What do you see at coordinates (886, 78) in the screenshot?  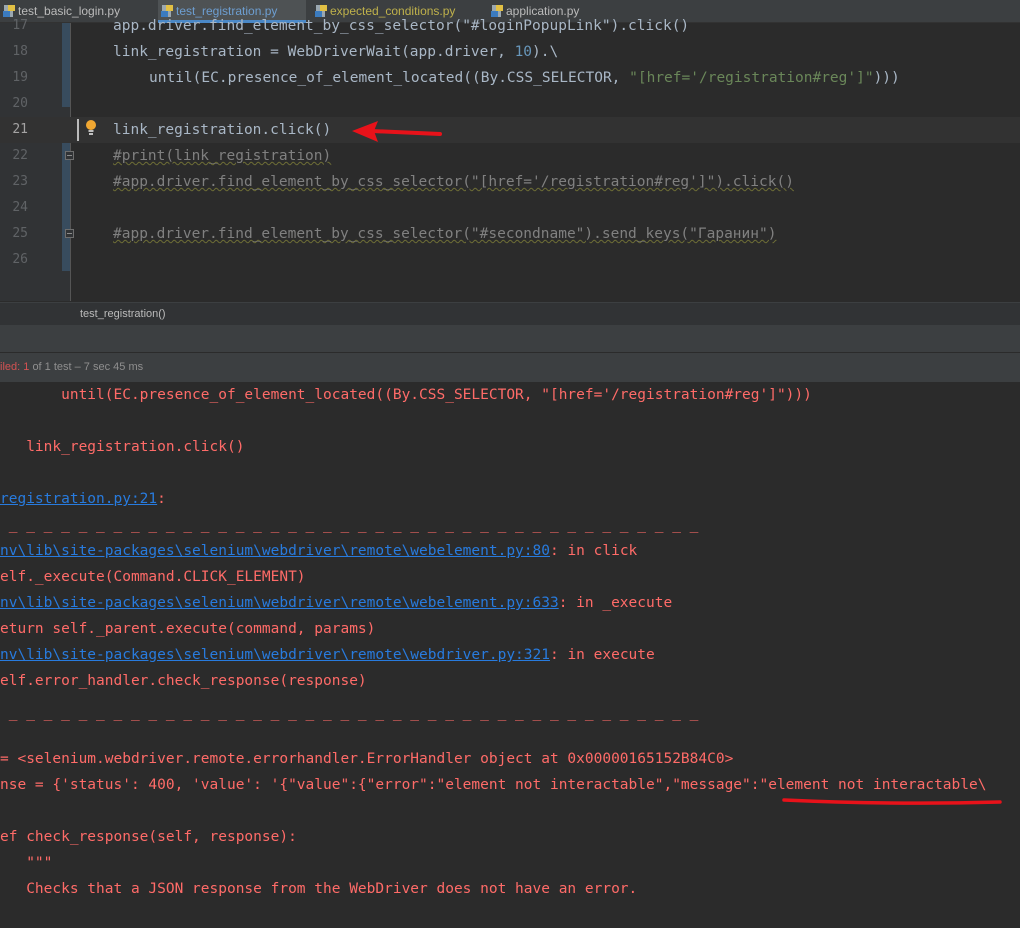 I see `code-segment: )))` at bounding box center [886, 78].